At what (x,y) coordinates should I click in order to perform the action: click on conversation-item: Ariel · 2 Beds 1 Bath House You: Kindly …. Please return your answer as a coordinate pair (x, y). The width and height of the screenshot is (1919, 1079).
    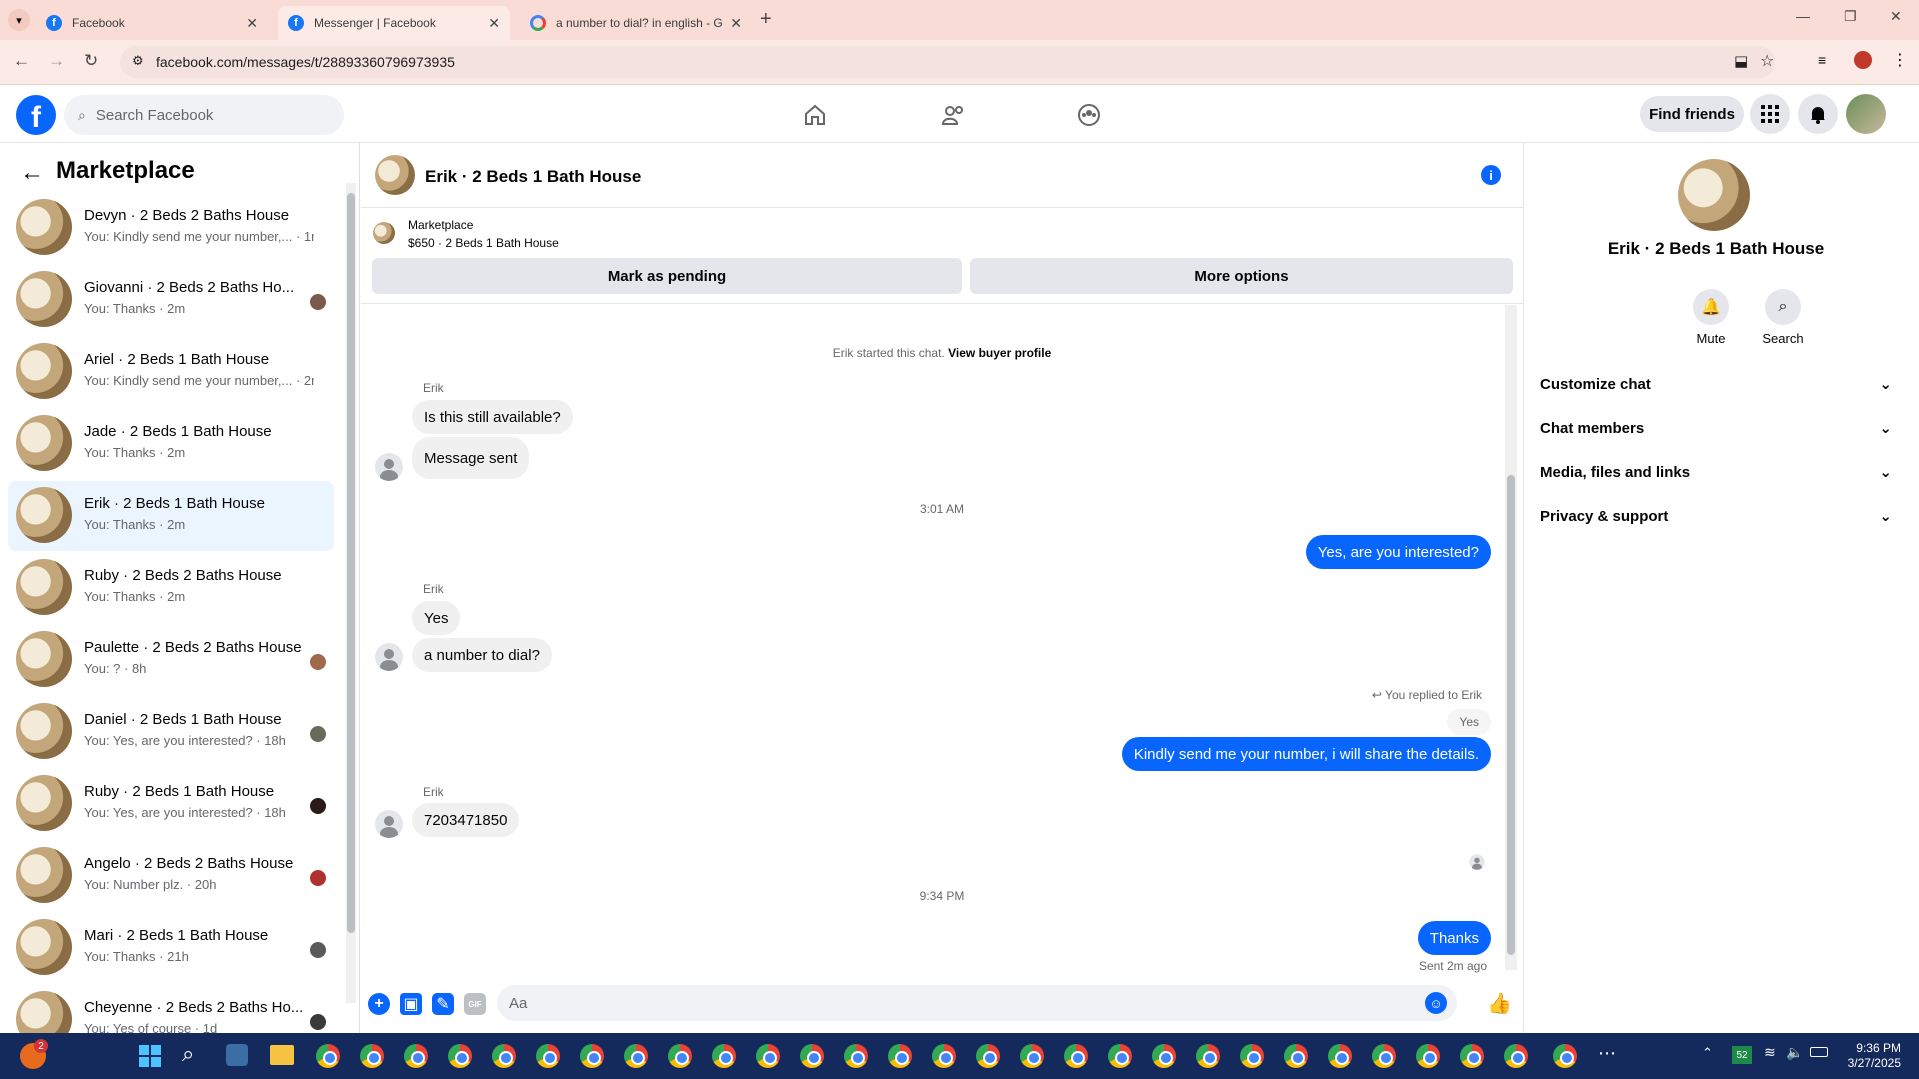
    Looking at the image, I should click on (171, 372).